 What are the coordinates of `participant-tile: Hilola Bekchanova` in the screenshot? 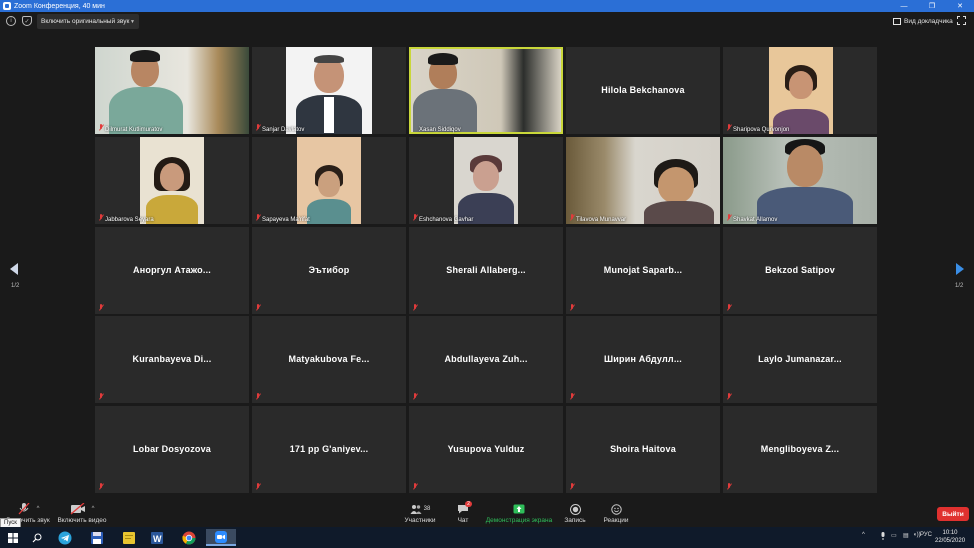 It's located at (643, 90).